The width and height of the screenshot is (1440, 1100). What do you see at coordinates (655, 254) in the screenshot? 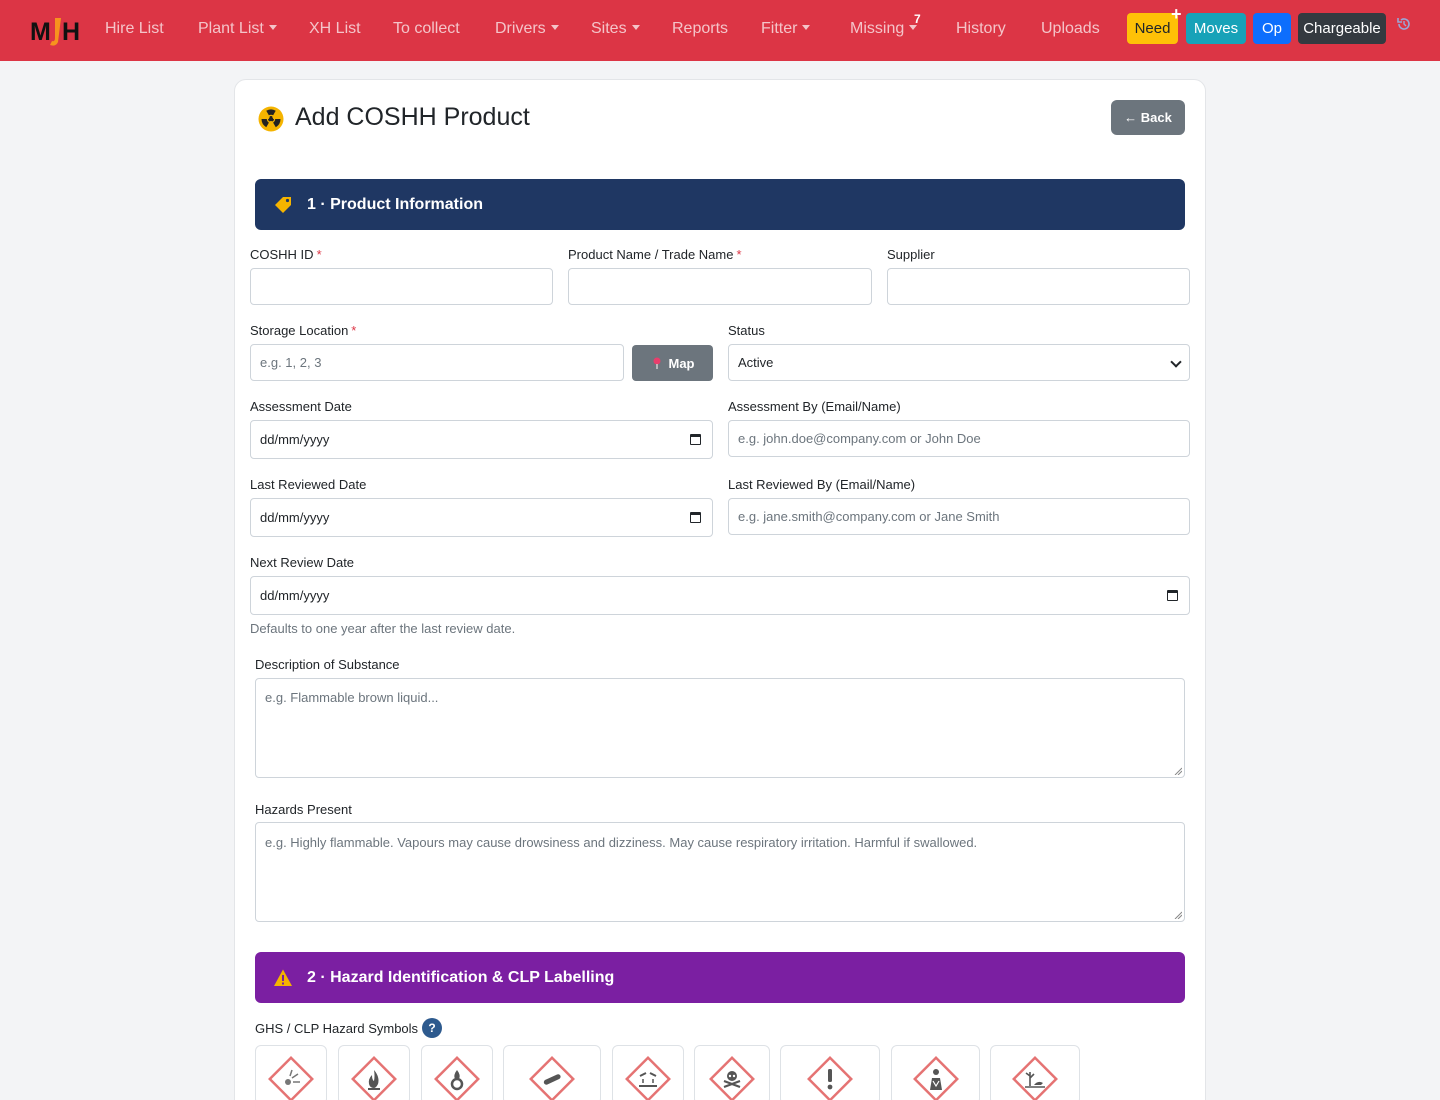
I see `product-name-label: Product Name / Trade Name *` at bounding box center [655, 254].